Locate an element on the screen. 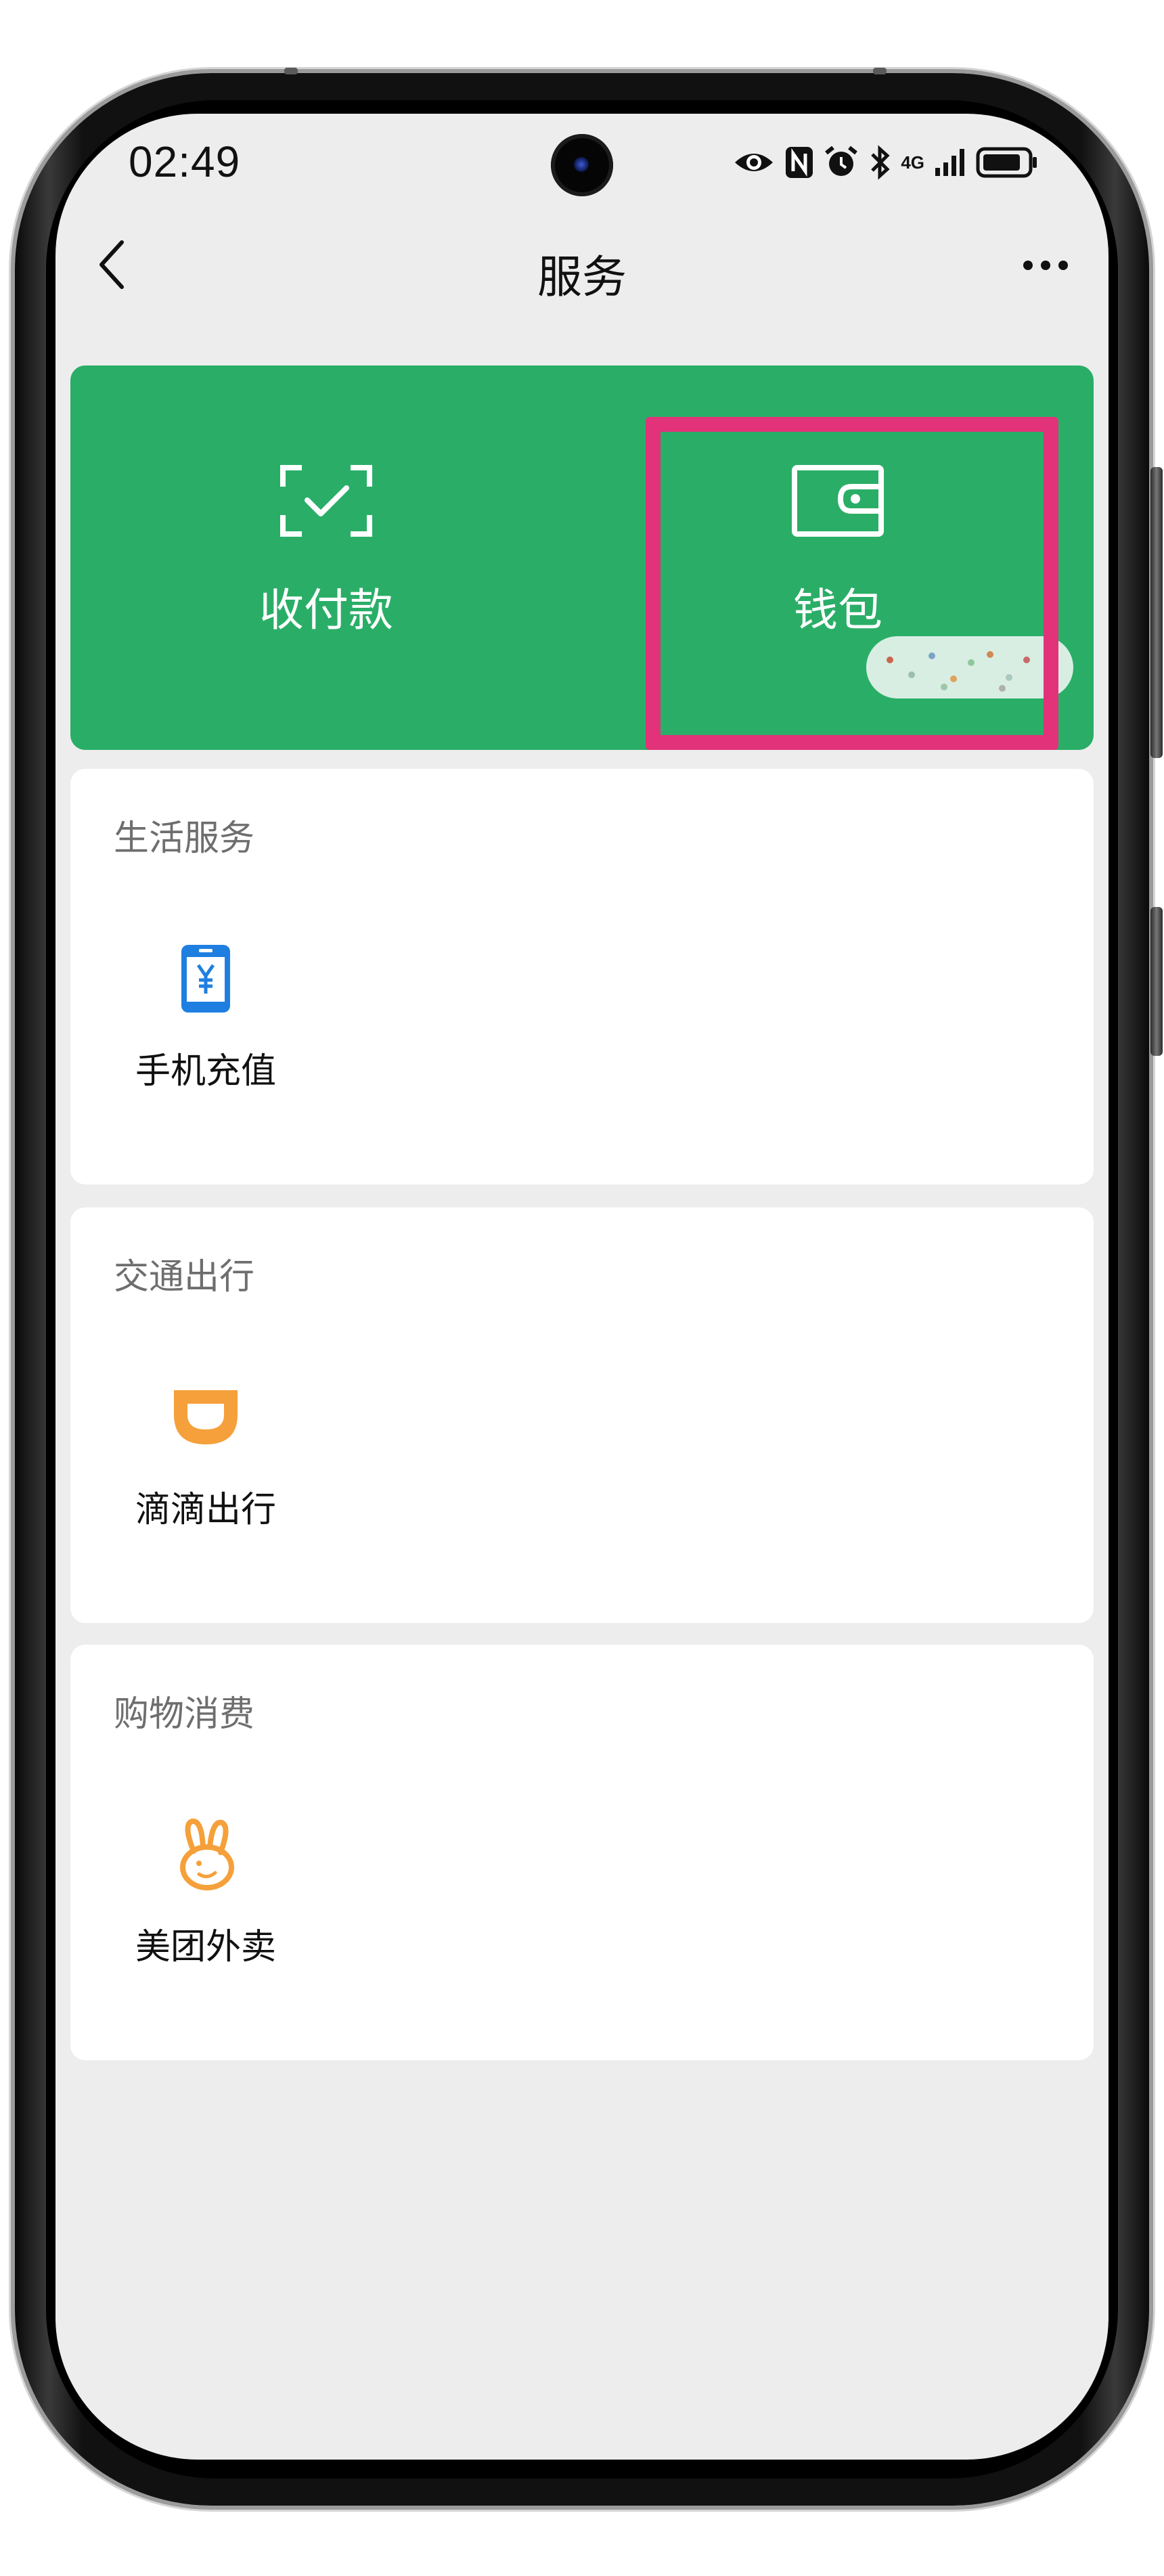  battery-icon is located at coordinates (1007, 162).